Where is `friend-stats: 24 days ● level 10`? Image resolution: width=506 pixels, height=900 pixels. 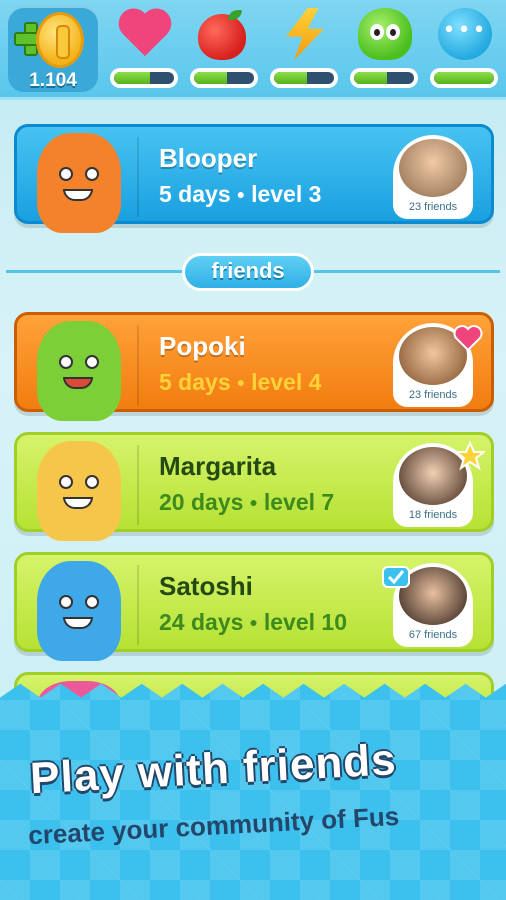
friend-stats: 24 days ● level 10 is located at coordinates (253, 622).